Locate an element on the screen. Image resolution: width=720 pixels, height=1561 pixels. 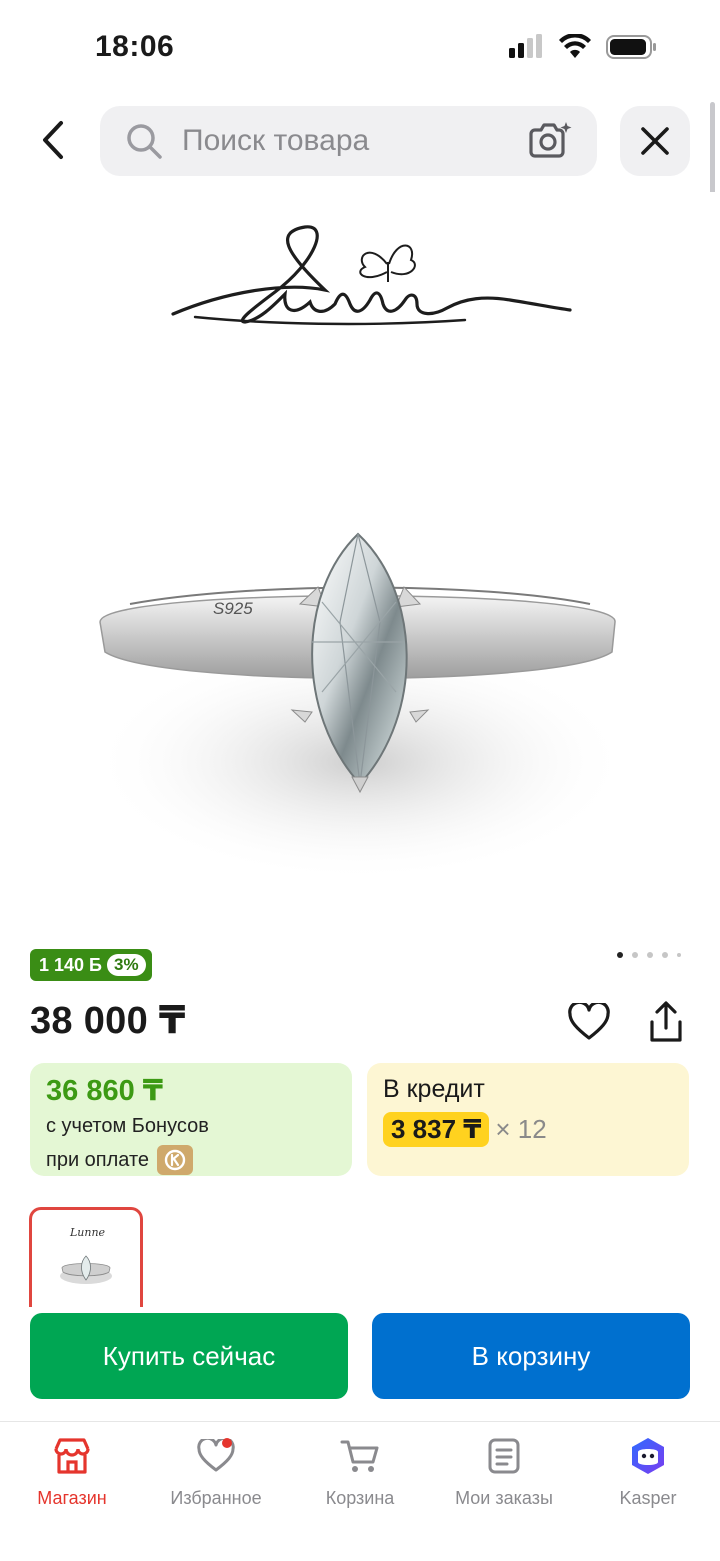
search-field: Поиск товара is located at coordinates (348, 141).